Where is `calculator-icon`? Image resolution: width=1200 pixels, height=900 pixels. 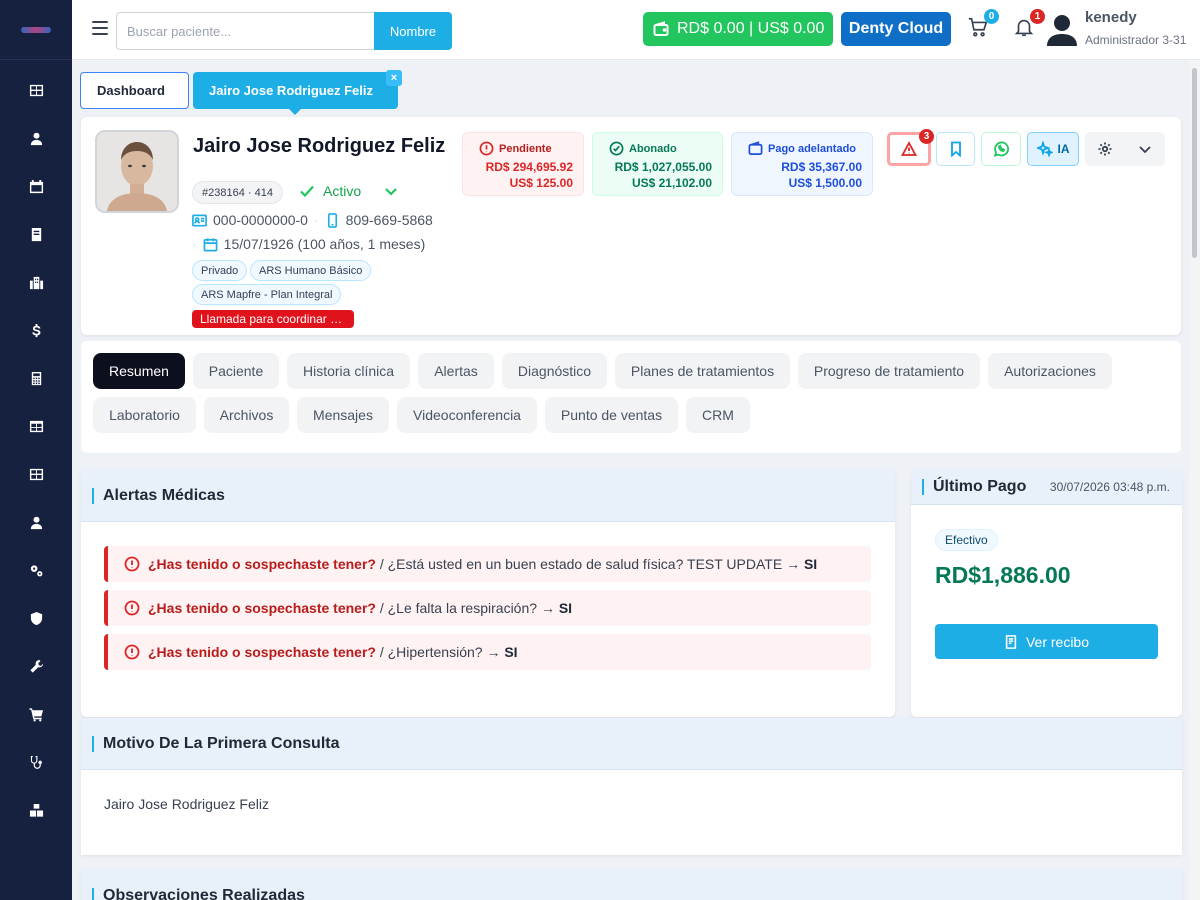
calculator-icon is located at coordinates (36, 378).